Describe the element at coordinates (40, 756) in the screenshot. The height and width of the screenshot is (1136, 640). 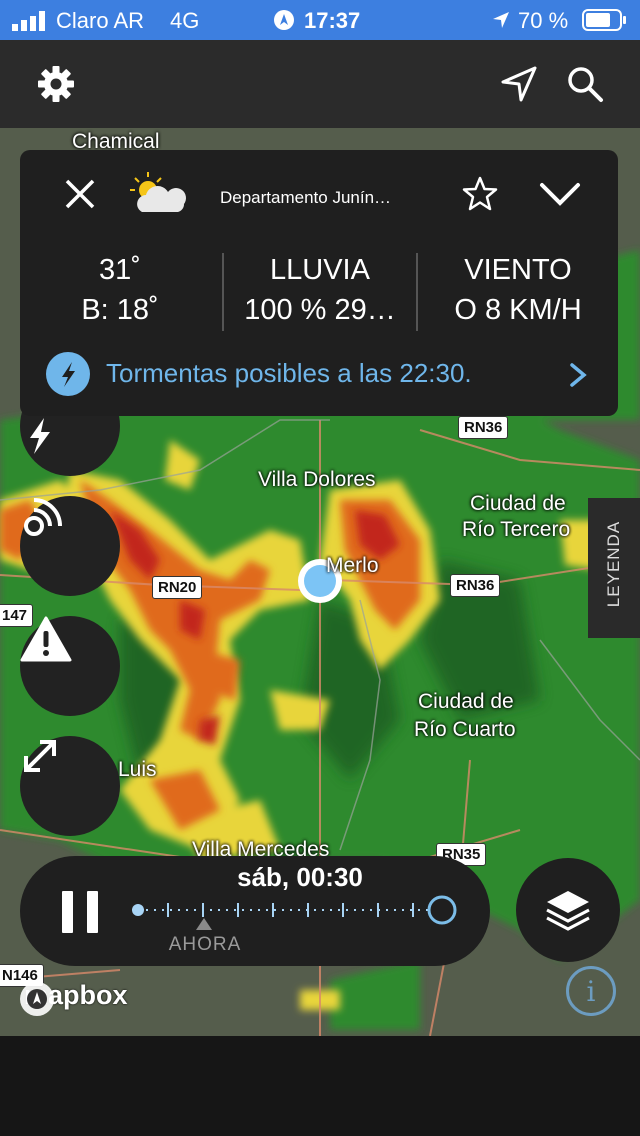
I see `expand-arrows-icon` at that location.